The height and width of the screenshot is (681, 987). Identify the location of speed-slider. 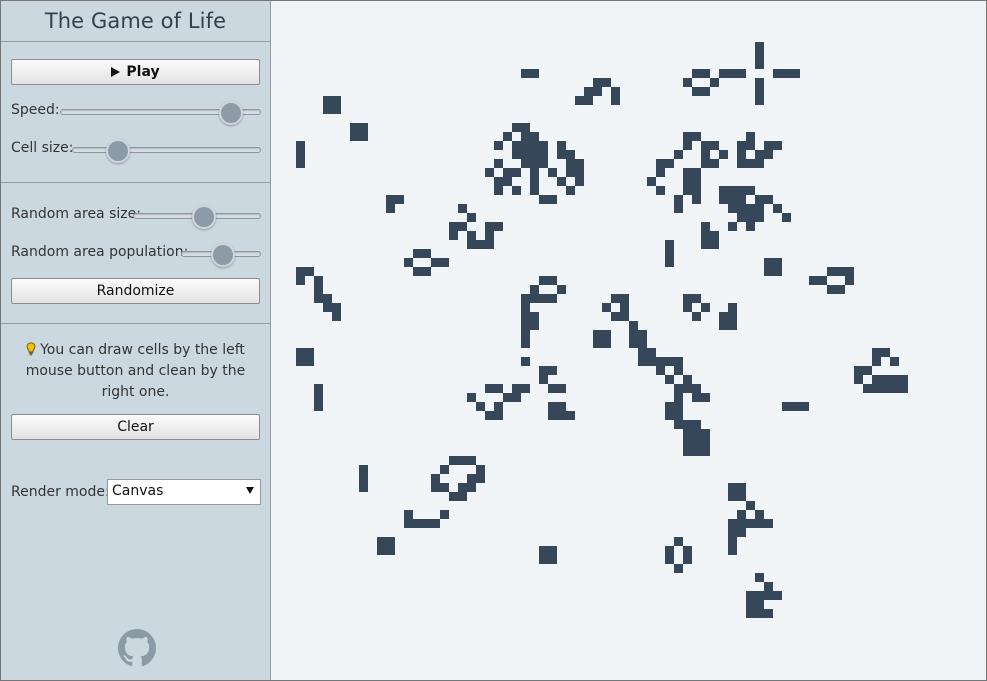
(160, 113).